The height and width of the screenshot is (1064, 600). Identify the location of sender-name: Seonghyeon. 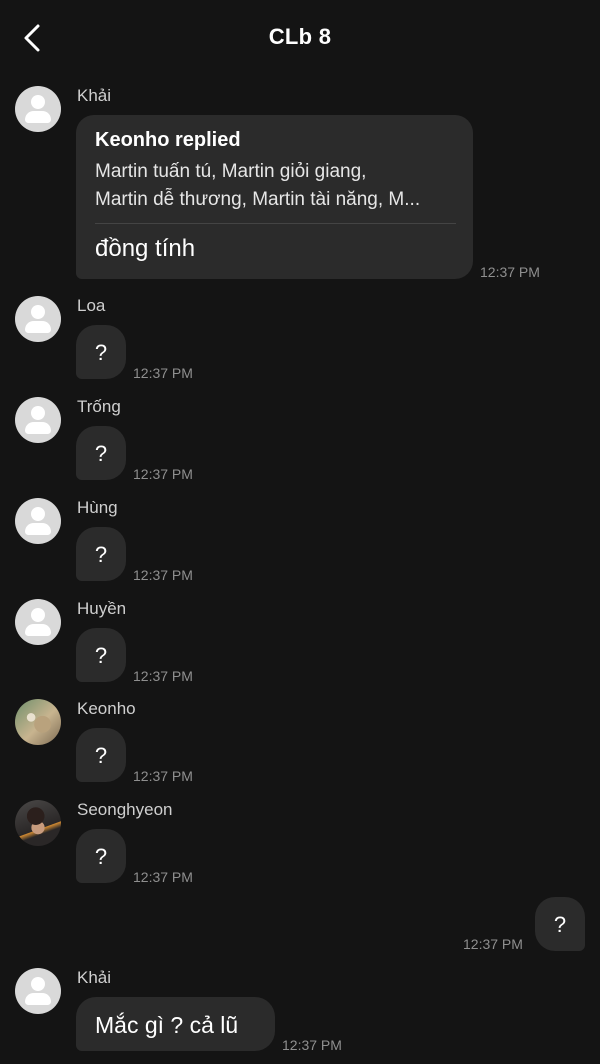
(125, 809).